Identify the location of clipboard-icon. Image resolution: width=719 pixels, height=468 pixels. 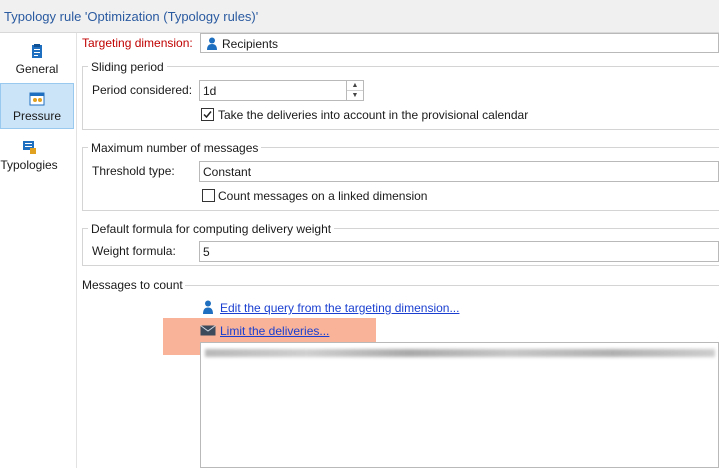
(37, 51).